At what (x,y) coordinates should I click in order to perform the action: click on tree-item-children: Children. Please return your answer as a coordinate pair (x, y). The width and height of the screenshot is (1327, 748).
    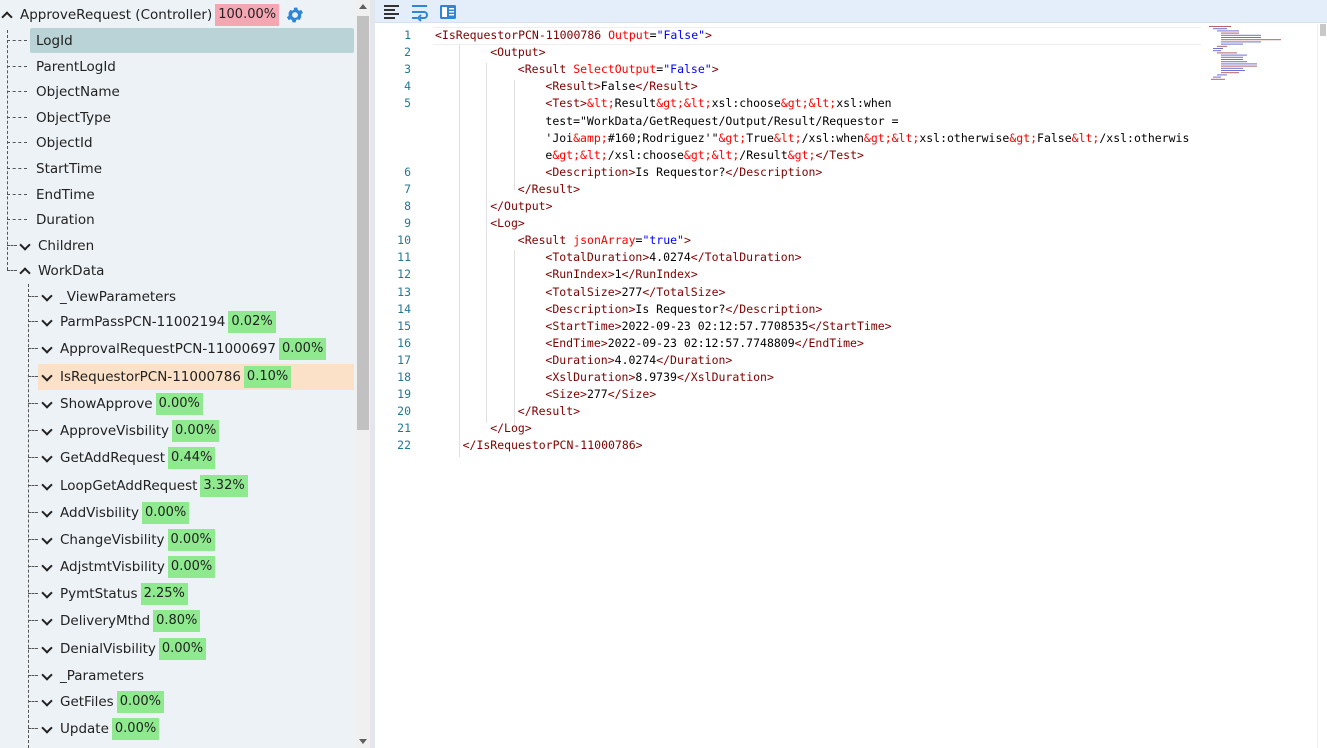
    Looking at the image, I should click on (57, 245).